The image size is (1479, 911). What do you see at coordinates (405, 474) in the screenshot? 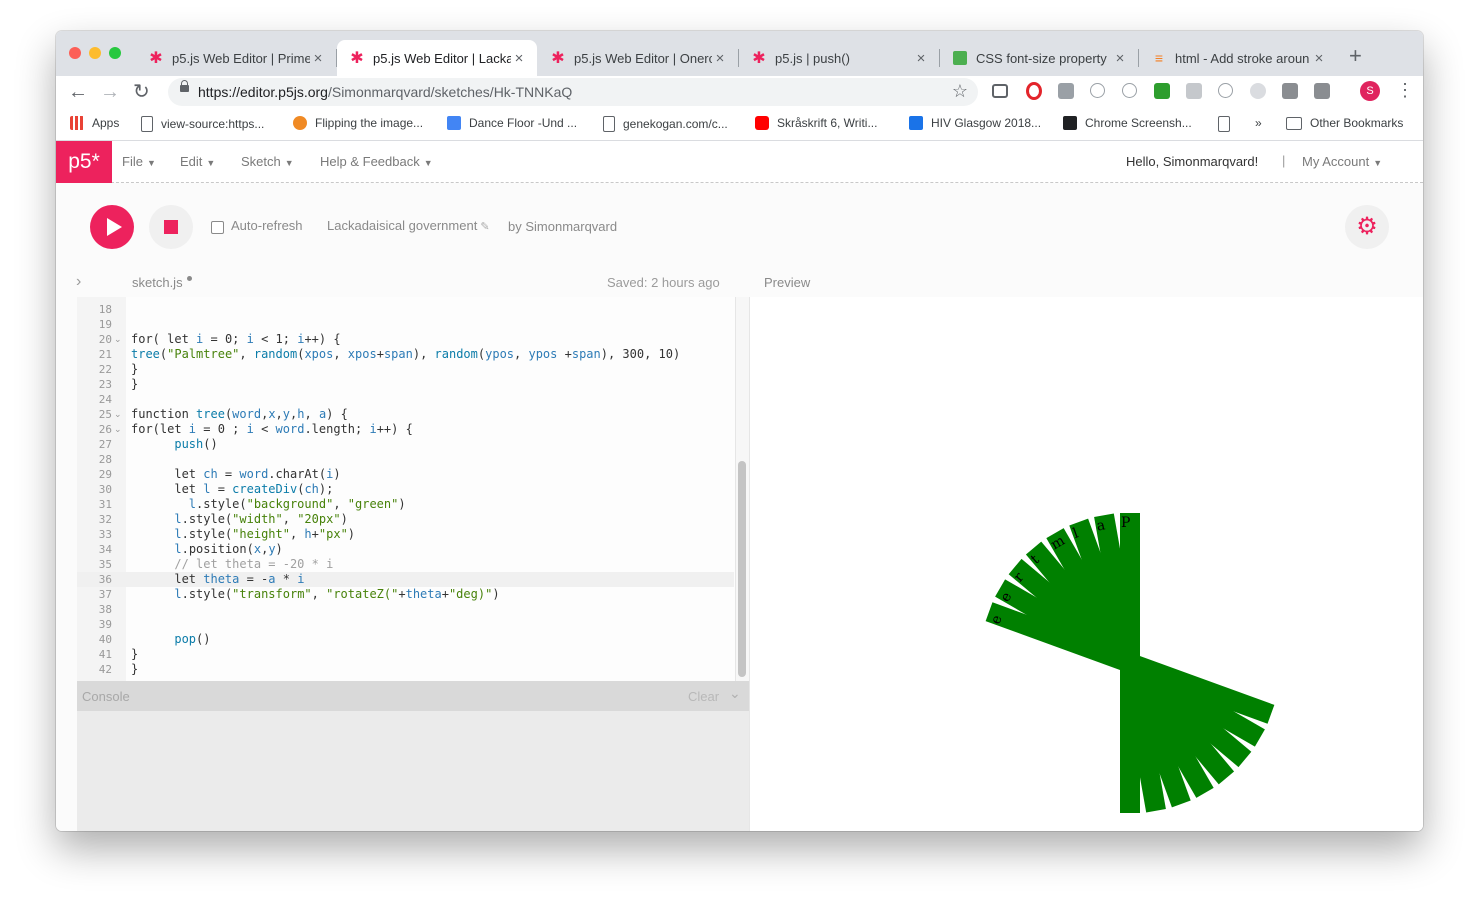
I see `code-line: 29 let ch = word.charAt(i)` at bounding box center [405, 474].